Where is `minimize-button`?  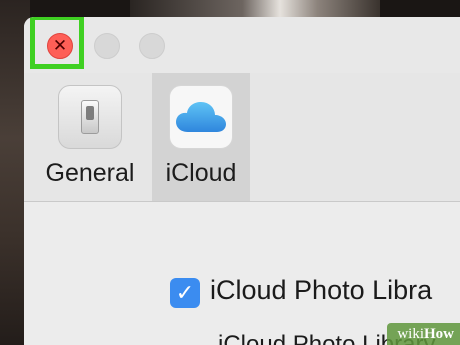 minimize-button is located at coordinates (107, 46).